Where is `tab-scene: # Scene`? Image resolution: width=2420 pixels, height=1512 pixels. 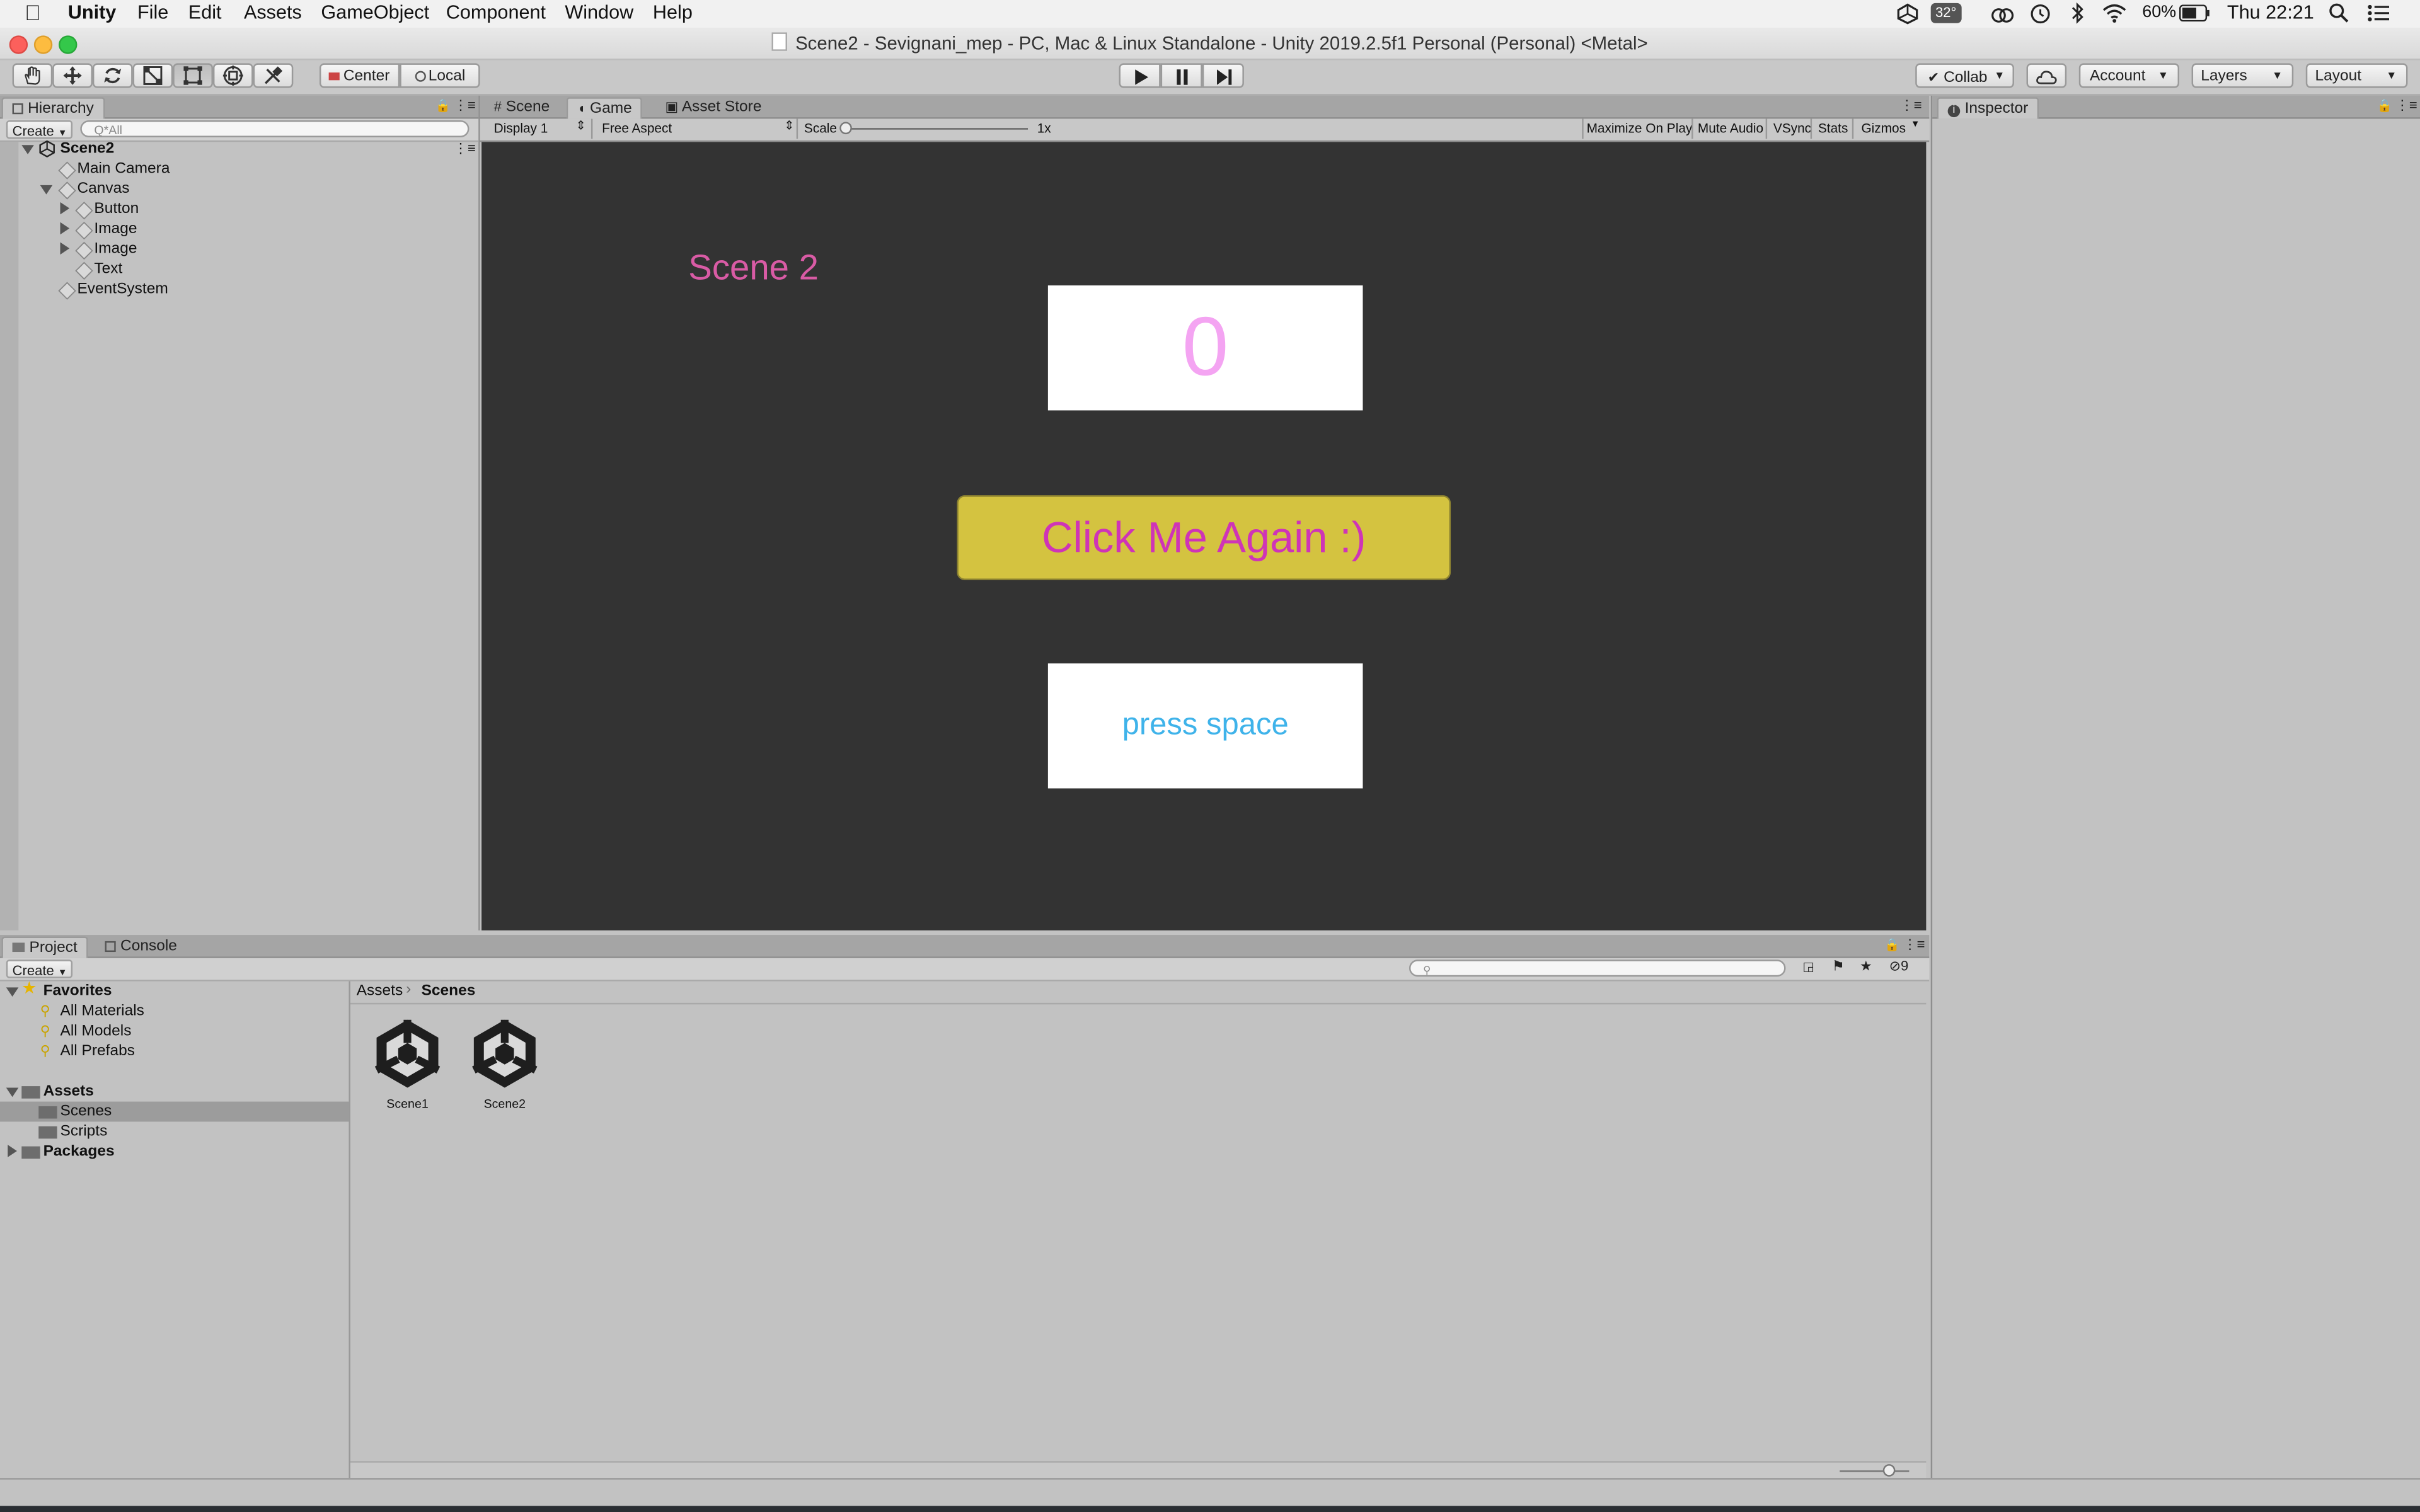
tab-scene: # Scene is located at coordinates (522, 107).